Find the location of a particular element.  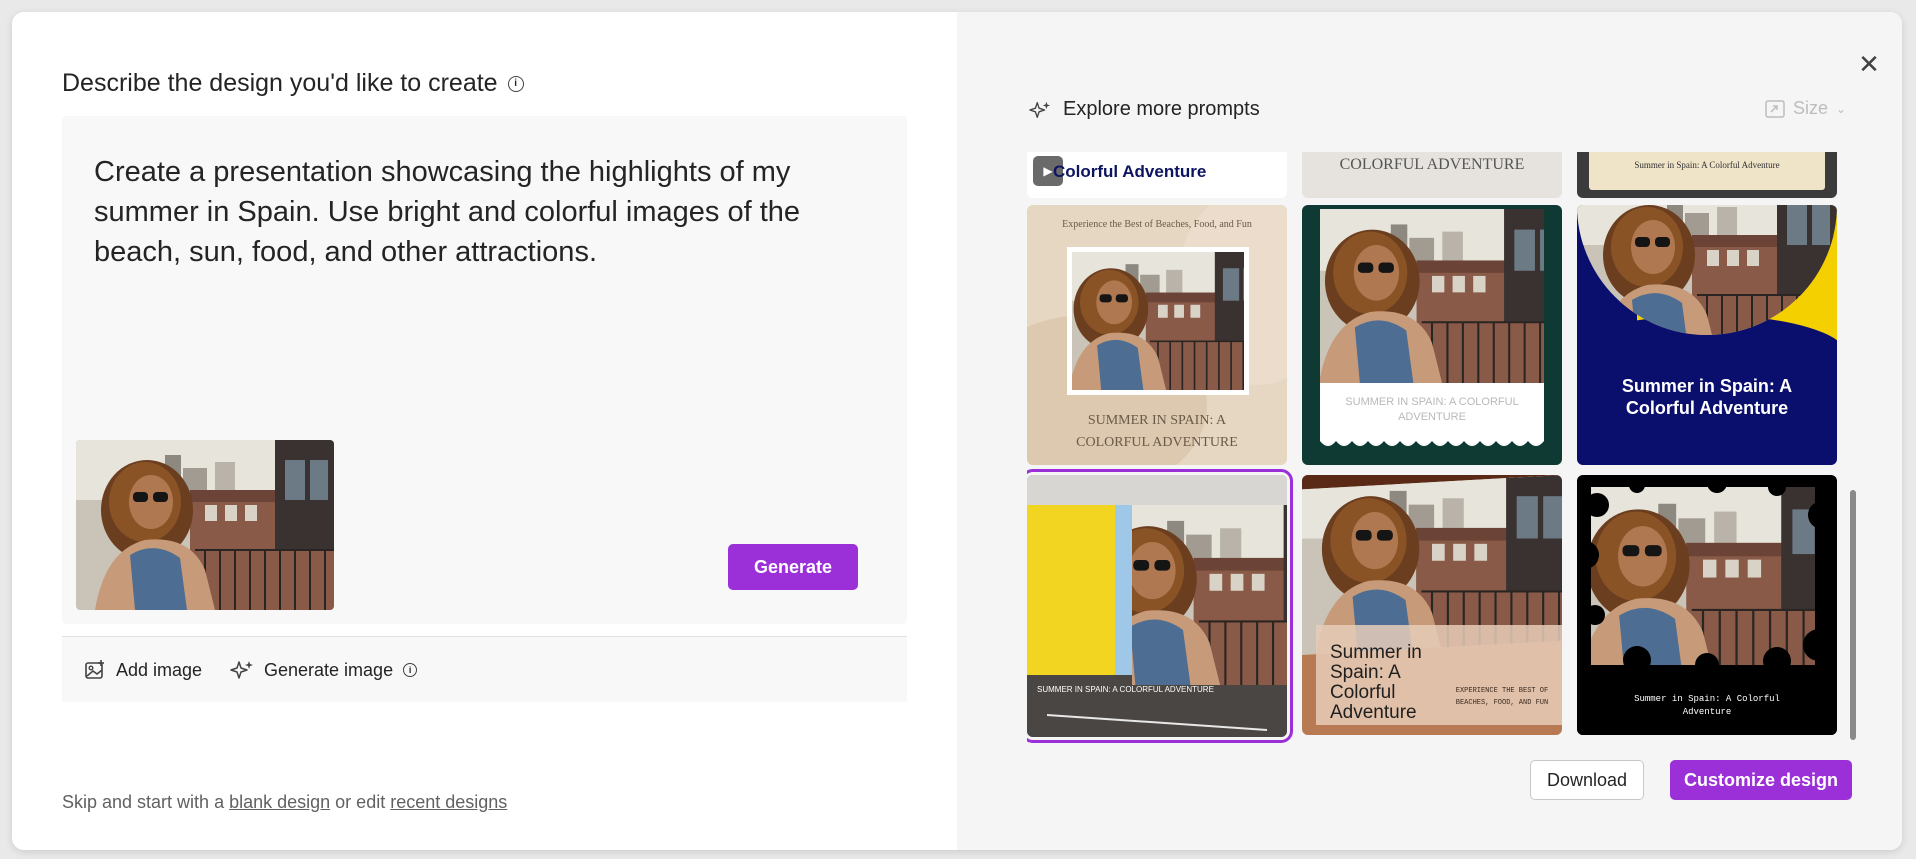

close-icon: ✕ is located at coordinates (1869, 64).